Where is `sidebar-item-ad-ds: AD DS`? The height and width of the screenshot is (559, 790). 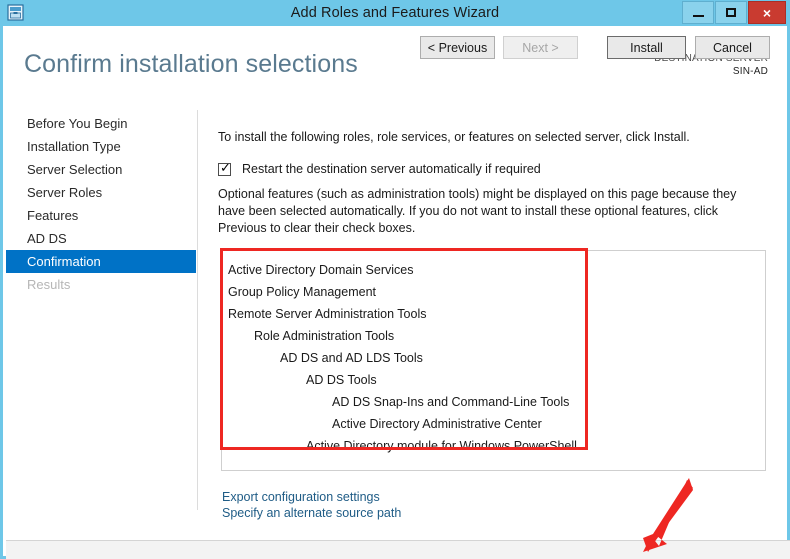
sidebar-item-ad-ds: AD DS is located at coordinates (101, 238).